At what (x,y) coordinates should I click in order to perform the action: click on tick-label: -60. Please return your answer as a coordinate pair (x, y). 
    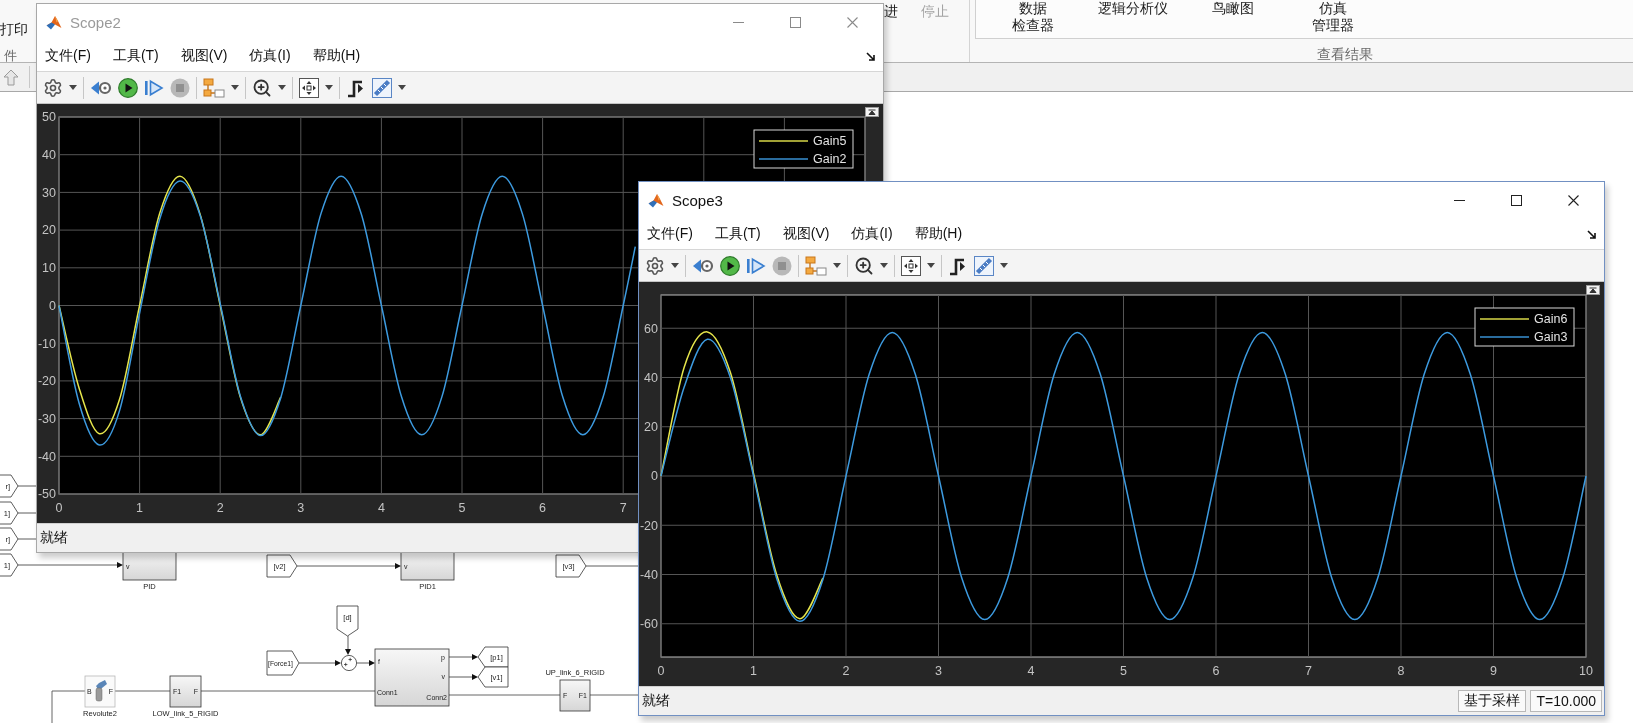
    Looking at the image, I should click on (648, 624).